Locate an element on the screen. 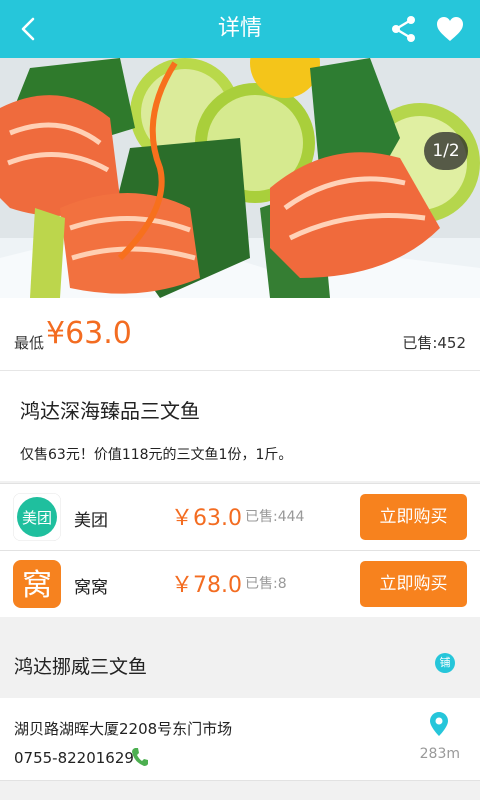 This screenshot has width=480, height=800. seller-row-wowo: 窝 窝窝 ￥78.0 已售:8 立即购买 is located at coordinates (240, 583).